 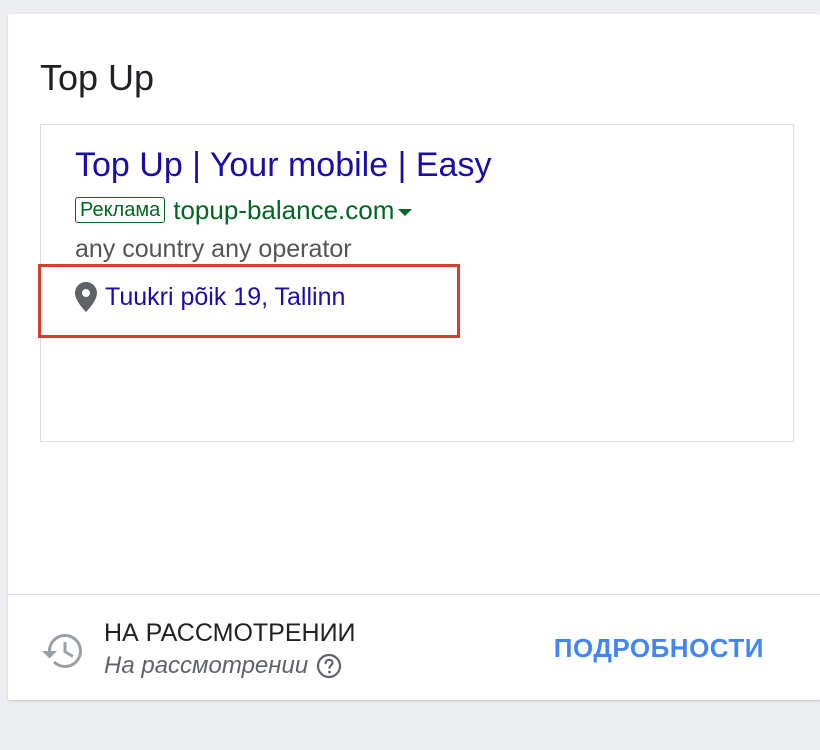 I want to click on ad-description: any country any operator, so click(x=213, y=249).